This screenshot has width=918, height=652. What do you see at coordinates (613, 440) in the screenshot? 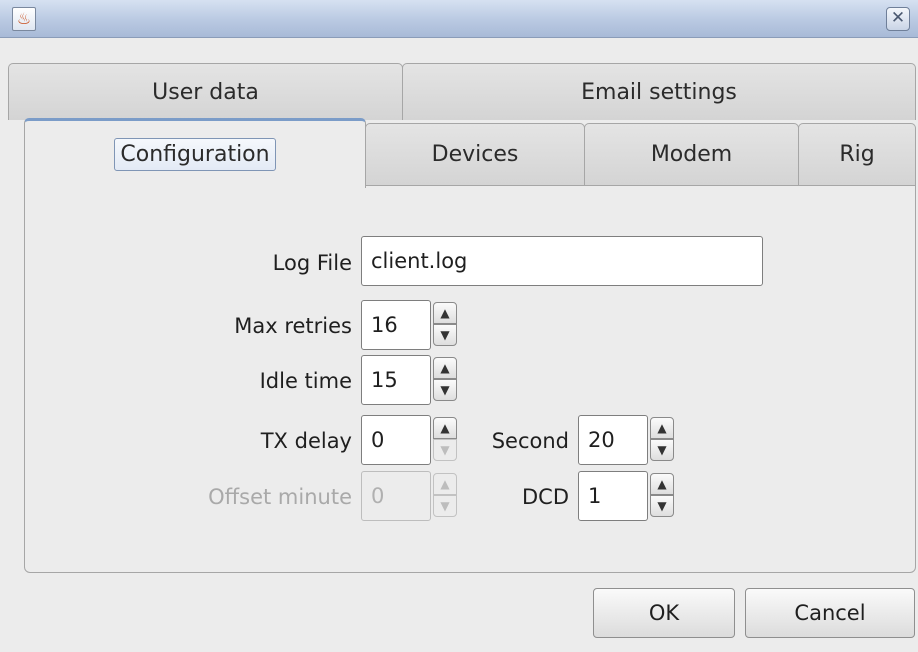
I see `second-input: 20` at bounding box center [613, 440].